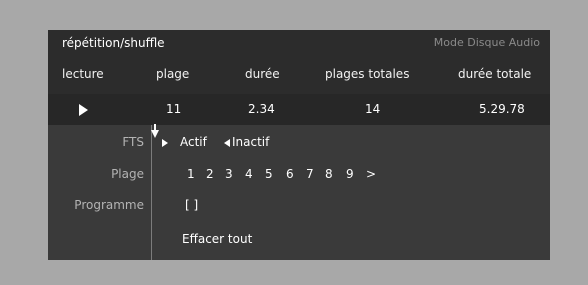 This screenshot has height=285, width=588. I want to click on column-header-plages-totales: plages totales, so click(367, 74).